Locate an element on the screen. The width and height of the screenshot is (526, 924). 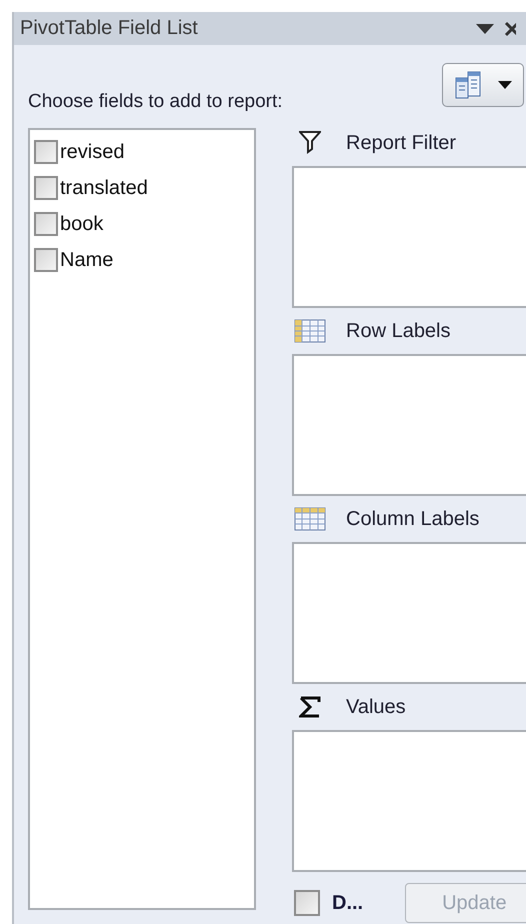
instruction-text: Choose fields to add to report: is located at coordinates (155, 102).